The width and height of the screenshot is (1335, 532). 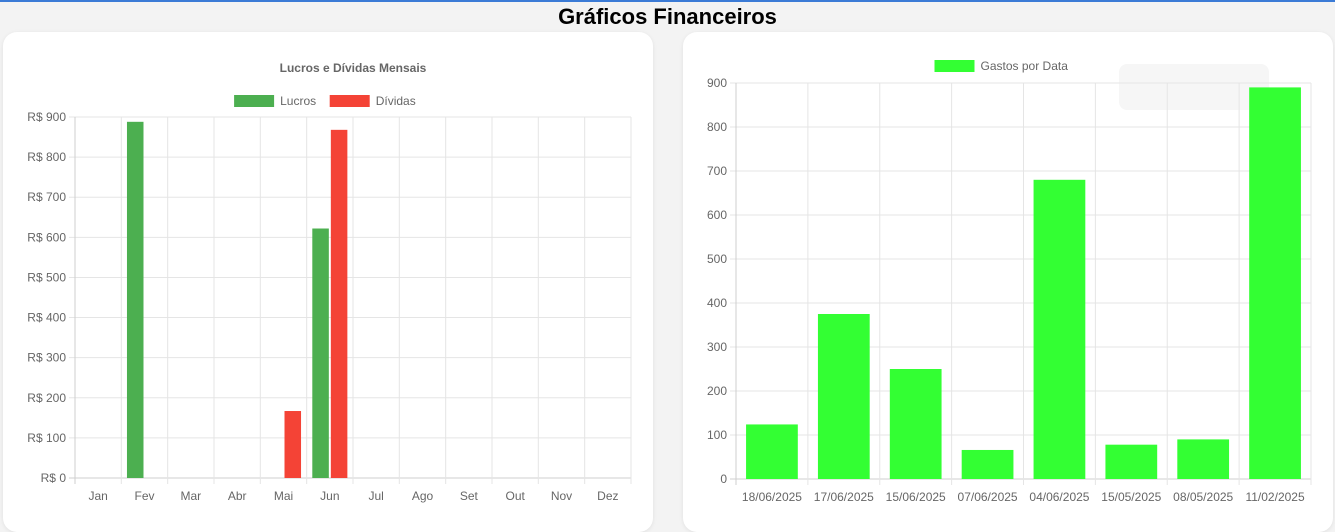 I want to click on y-tick-label: R$ 100, so click(x=46, y=438).